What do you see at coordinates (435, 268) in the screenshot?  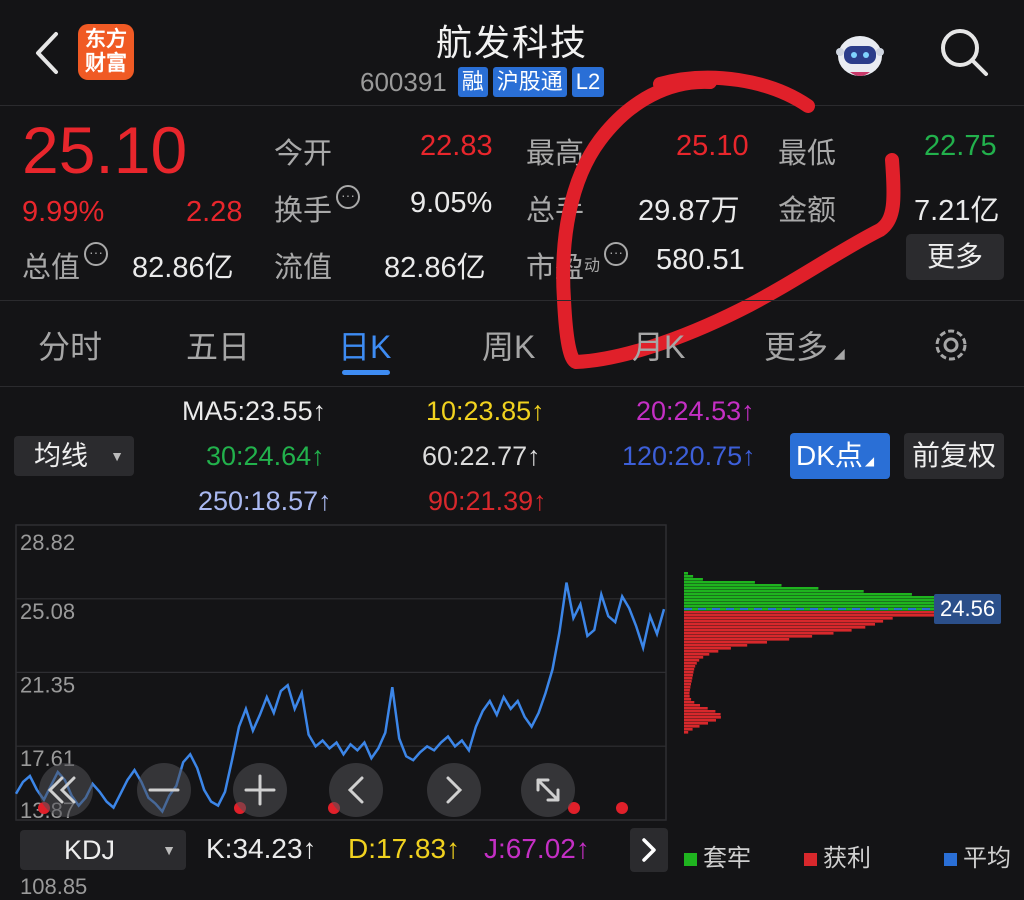 I see `float-value: 82.86亿` at bounding box center [435, 268].